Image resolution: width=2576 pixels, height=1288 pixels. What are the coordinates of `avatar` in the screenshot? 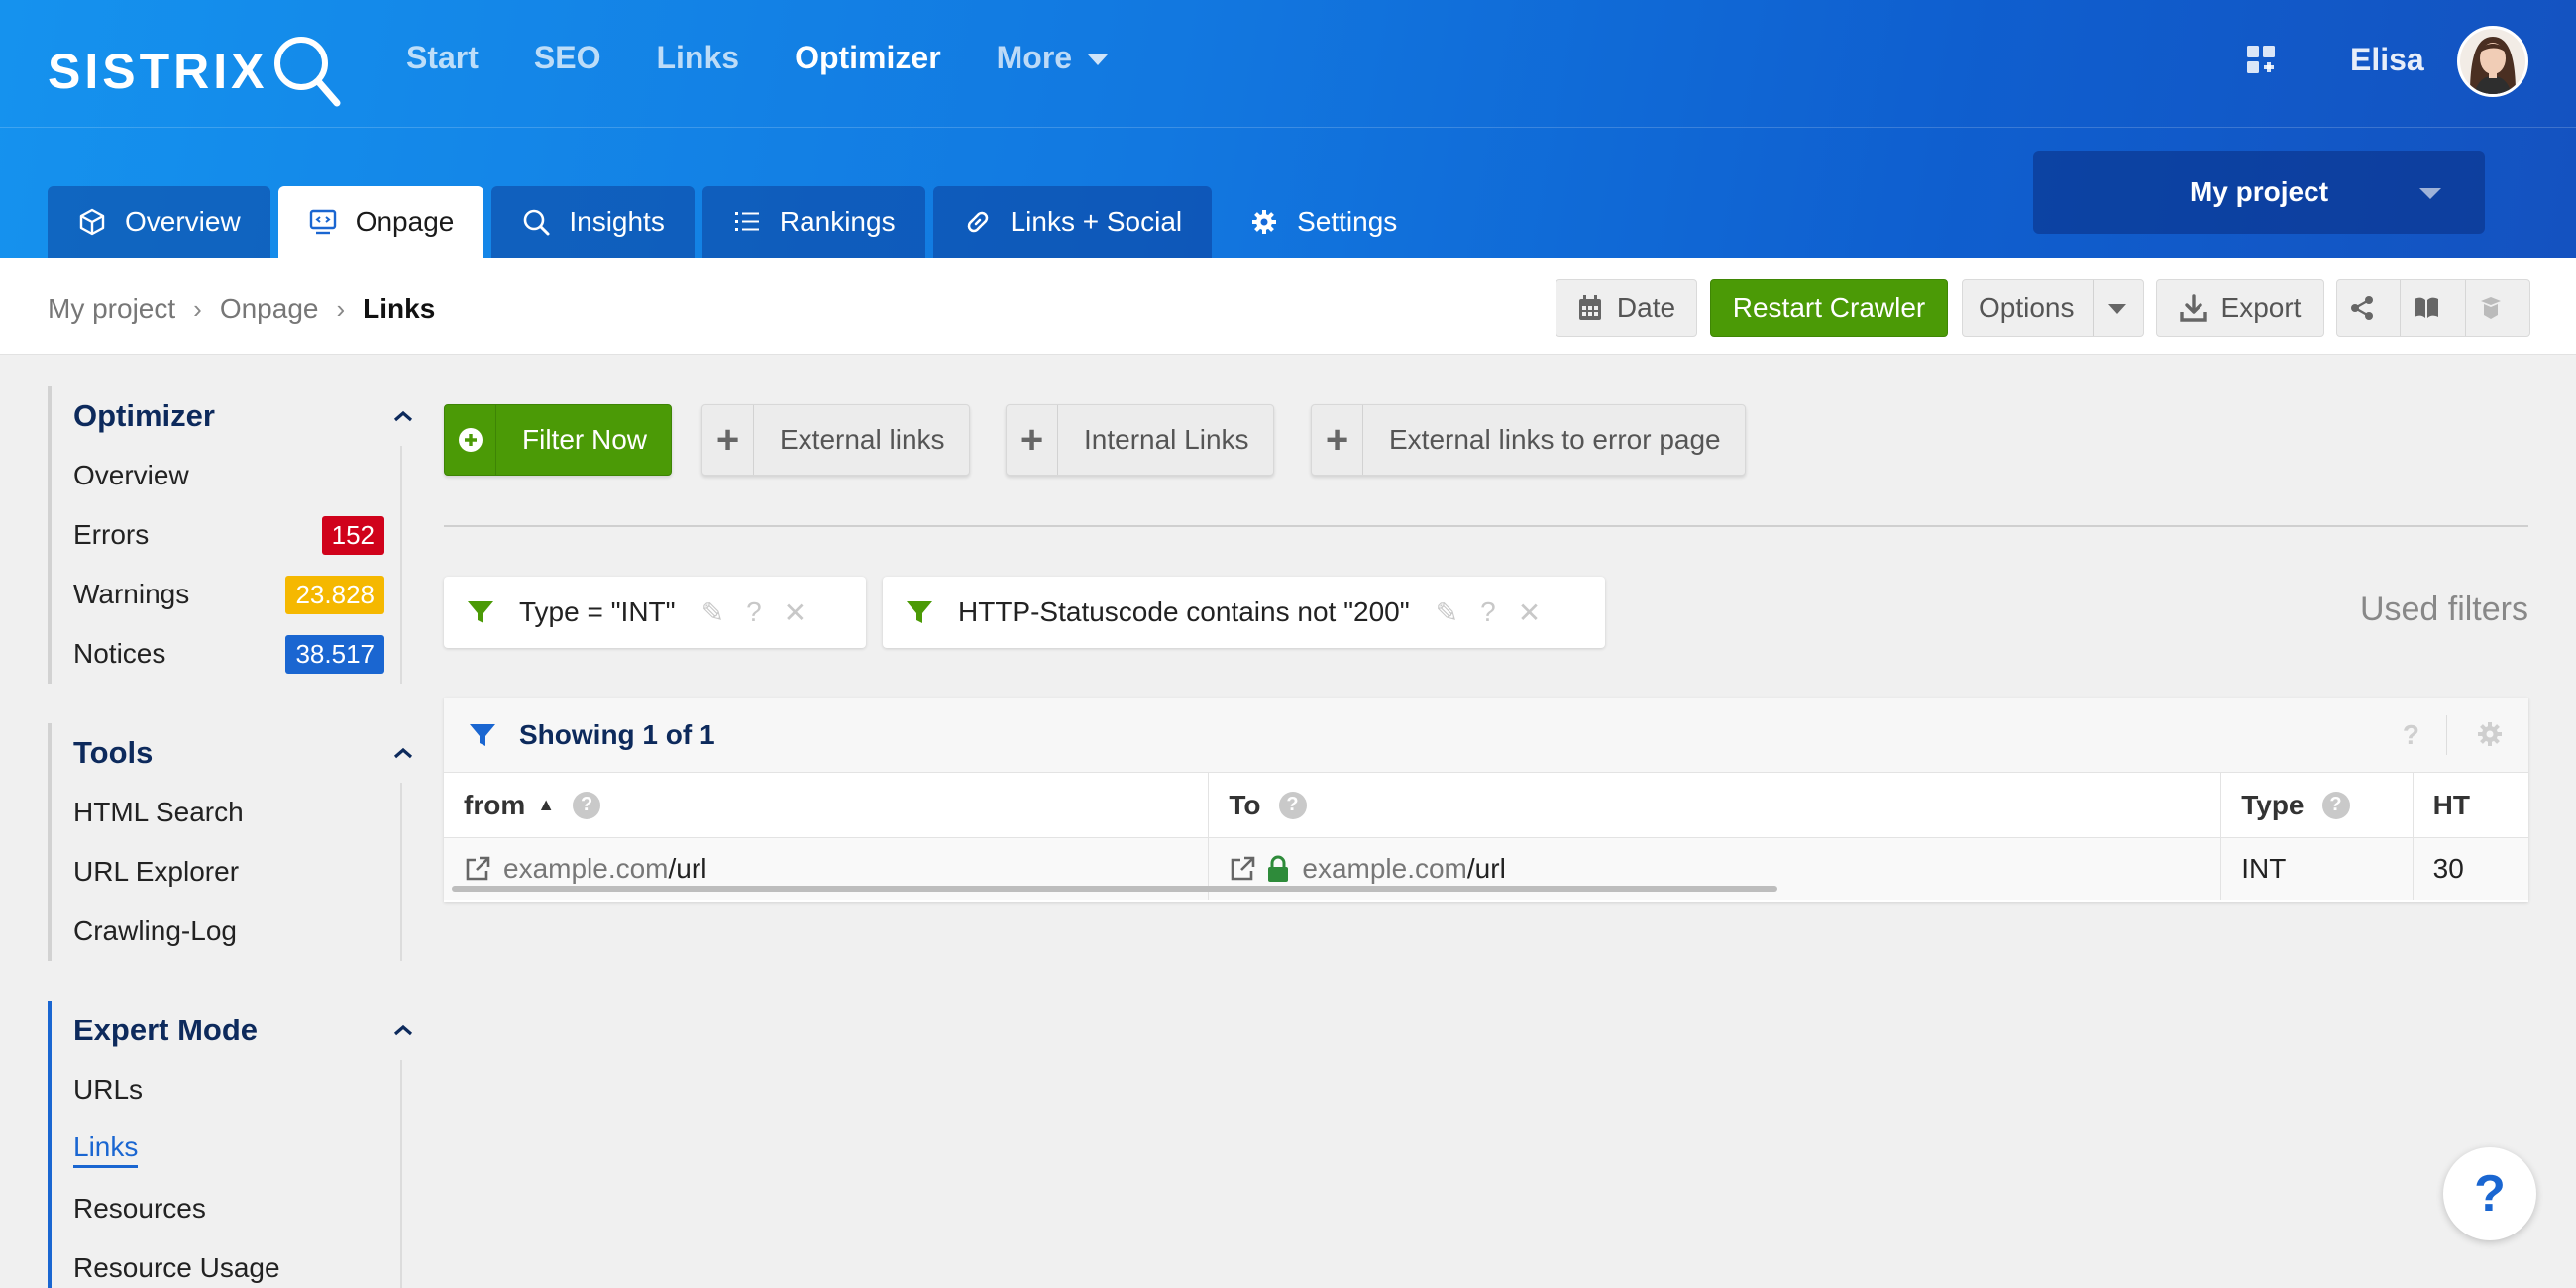 It's located at (2492, 61).